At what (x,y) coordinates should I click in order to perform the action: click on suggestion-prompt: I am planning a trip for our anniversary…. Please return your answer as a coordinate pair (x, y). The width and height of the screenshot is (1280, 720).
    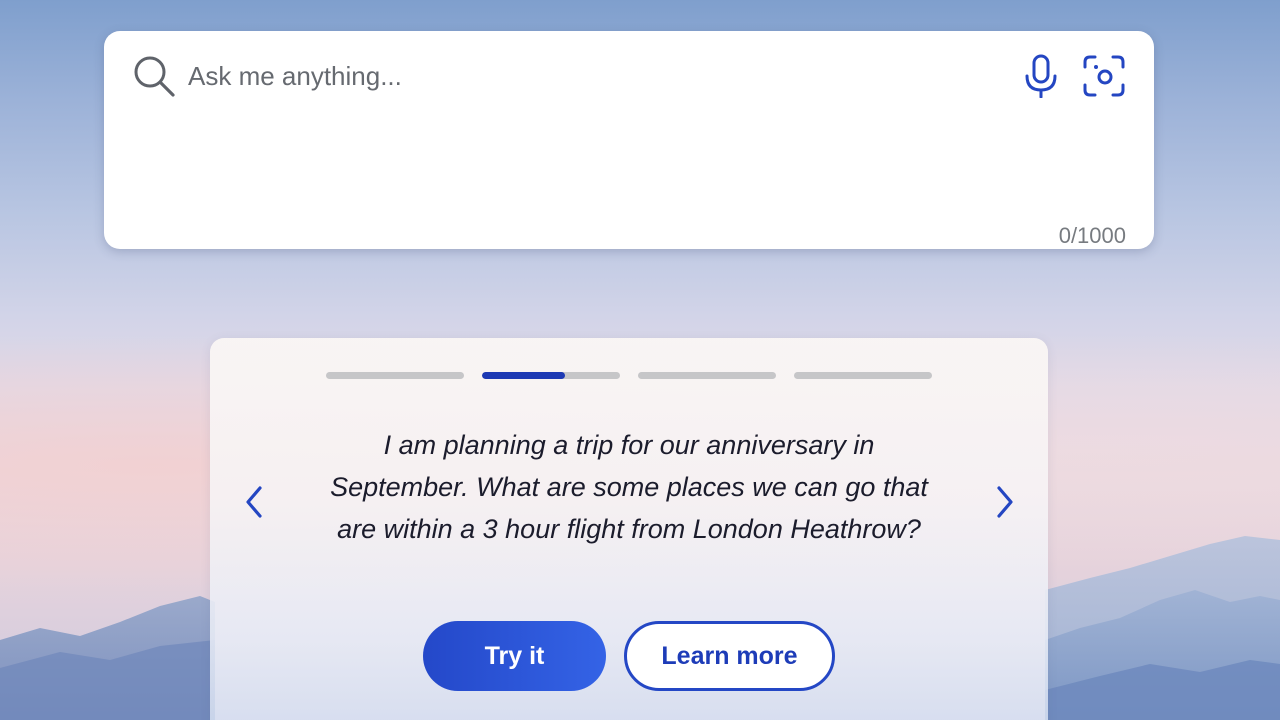
    Looking at the image, I should click on (629, 487).